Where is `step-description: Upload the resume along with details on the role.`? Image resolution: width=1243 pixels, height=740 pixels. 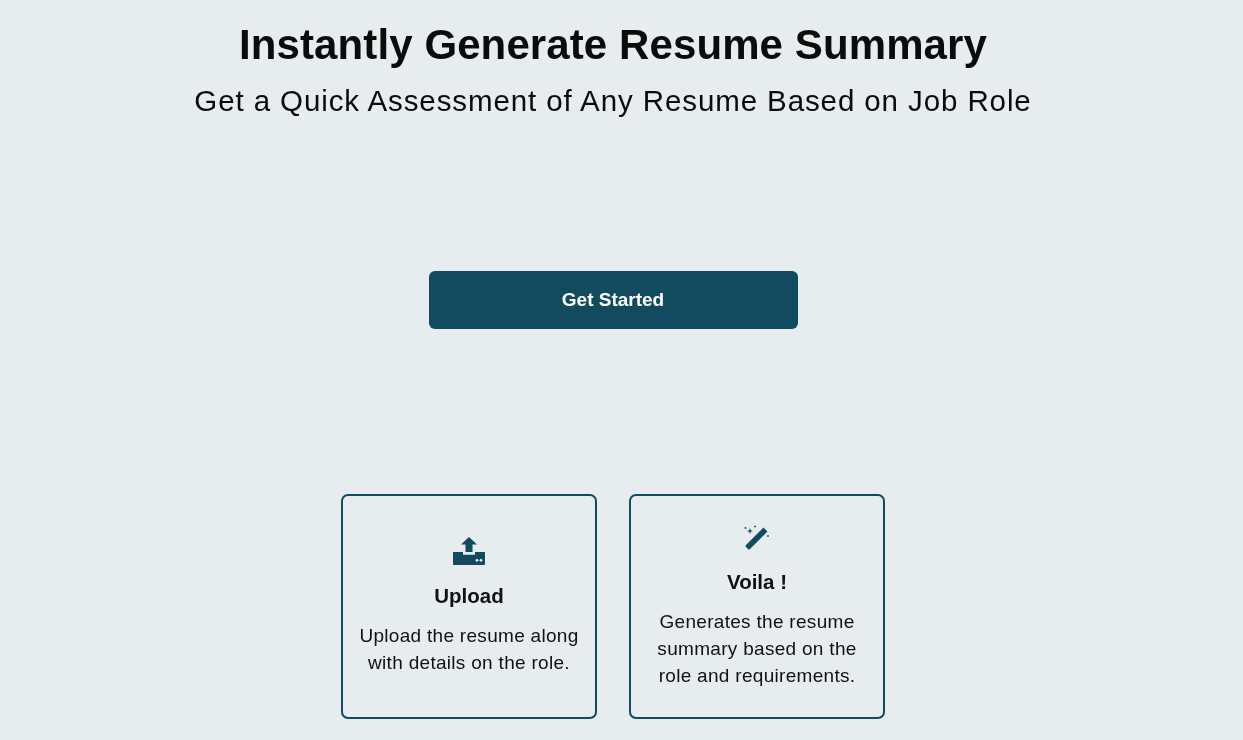 step-description: Upload the resume along with details on the role. is located at coordinates (469, 649).